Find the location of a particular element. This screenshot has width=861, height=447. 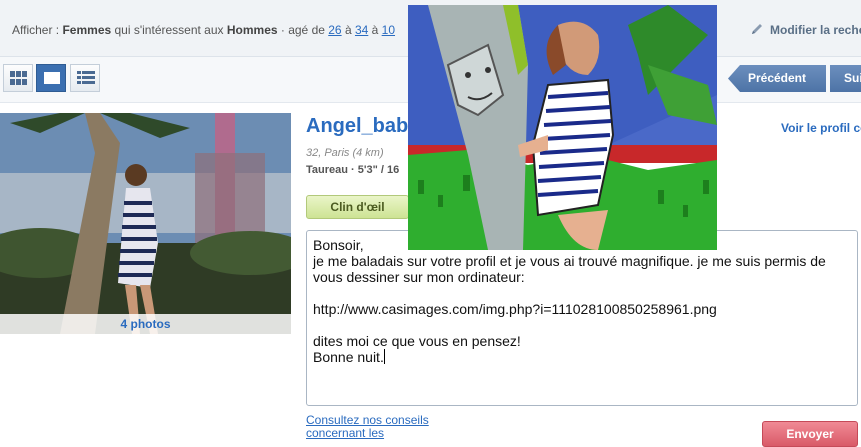

grid-icon is located at coordinates (18, 78).